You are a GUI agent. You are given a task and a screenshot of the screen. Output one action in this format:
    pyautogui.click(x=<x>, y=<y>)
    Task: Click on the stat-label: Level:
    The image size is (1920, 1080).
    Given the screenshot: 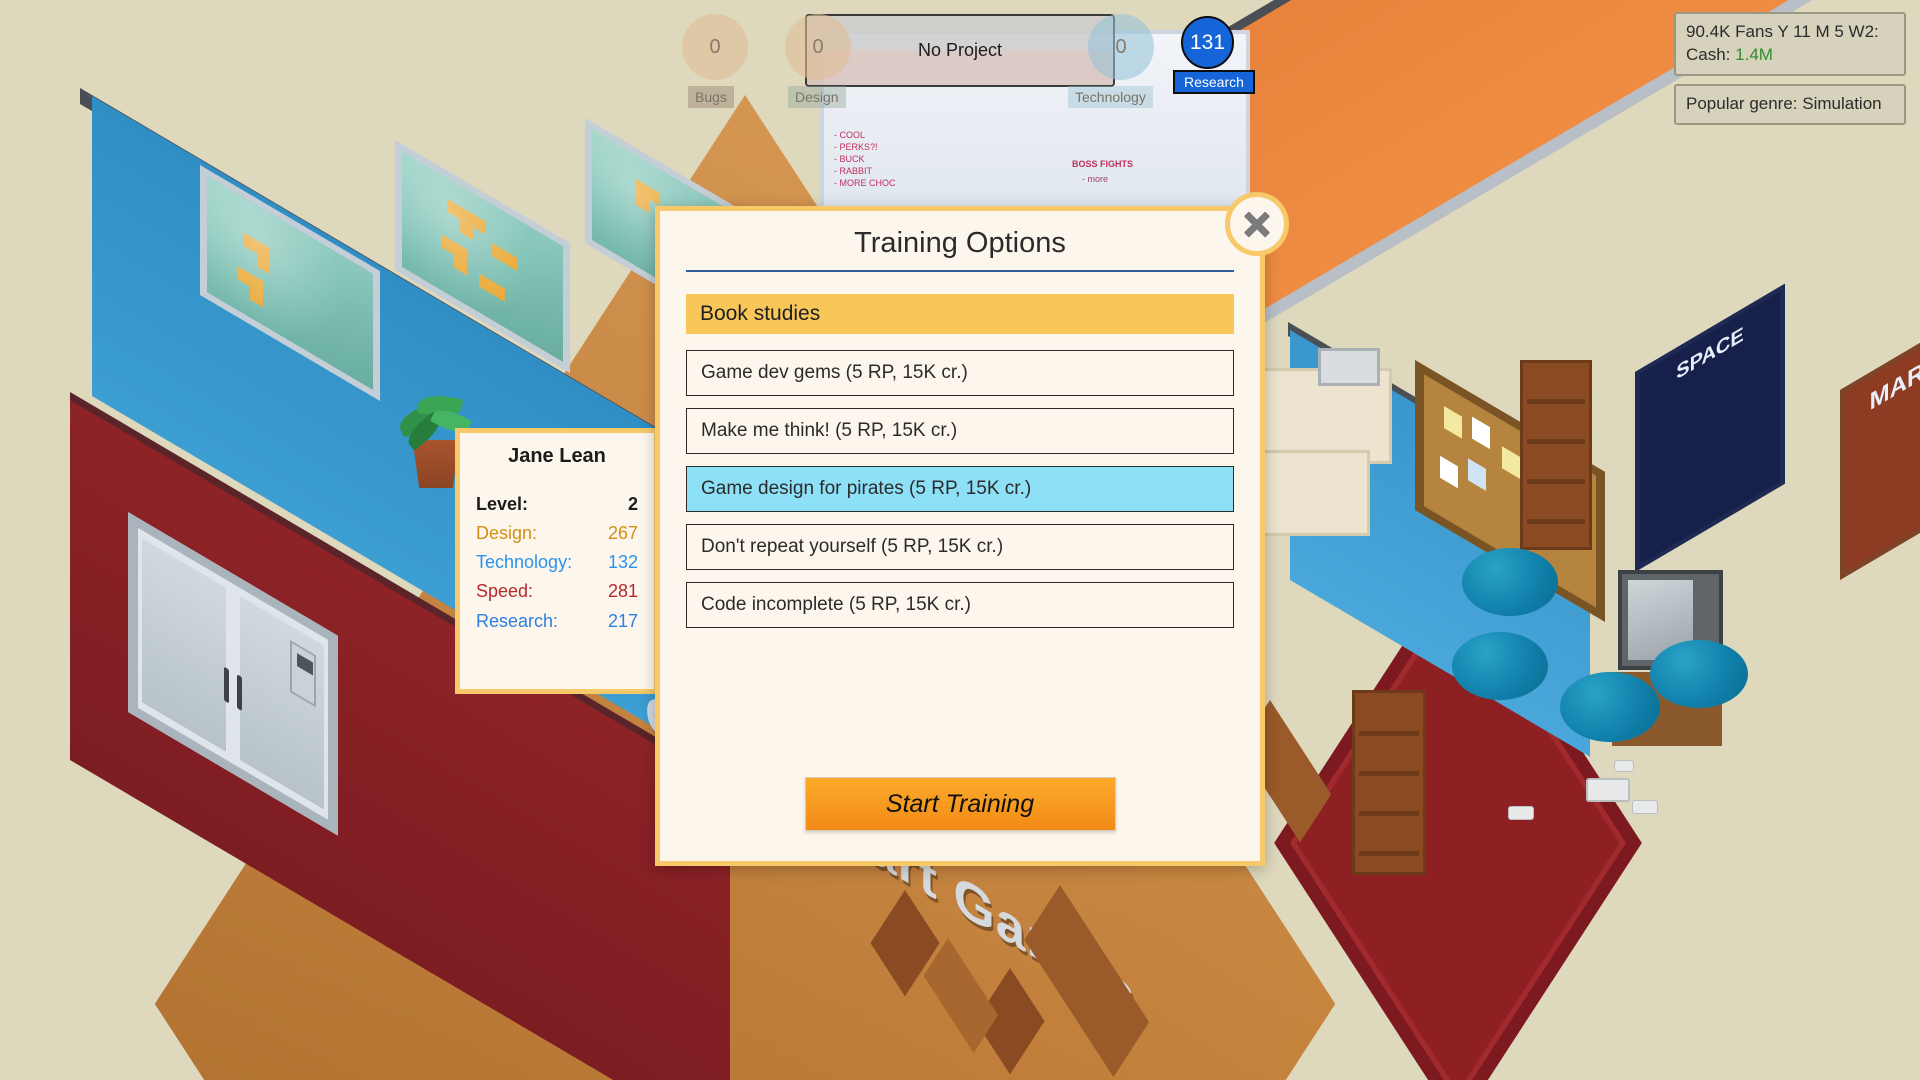 What is the action you would take?
    pyautogui.click(x=502, y=504)
    